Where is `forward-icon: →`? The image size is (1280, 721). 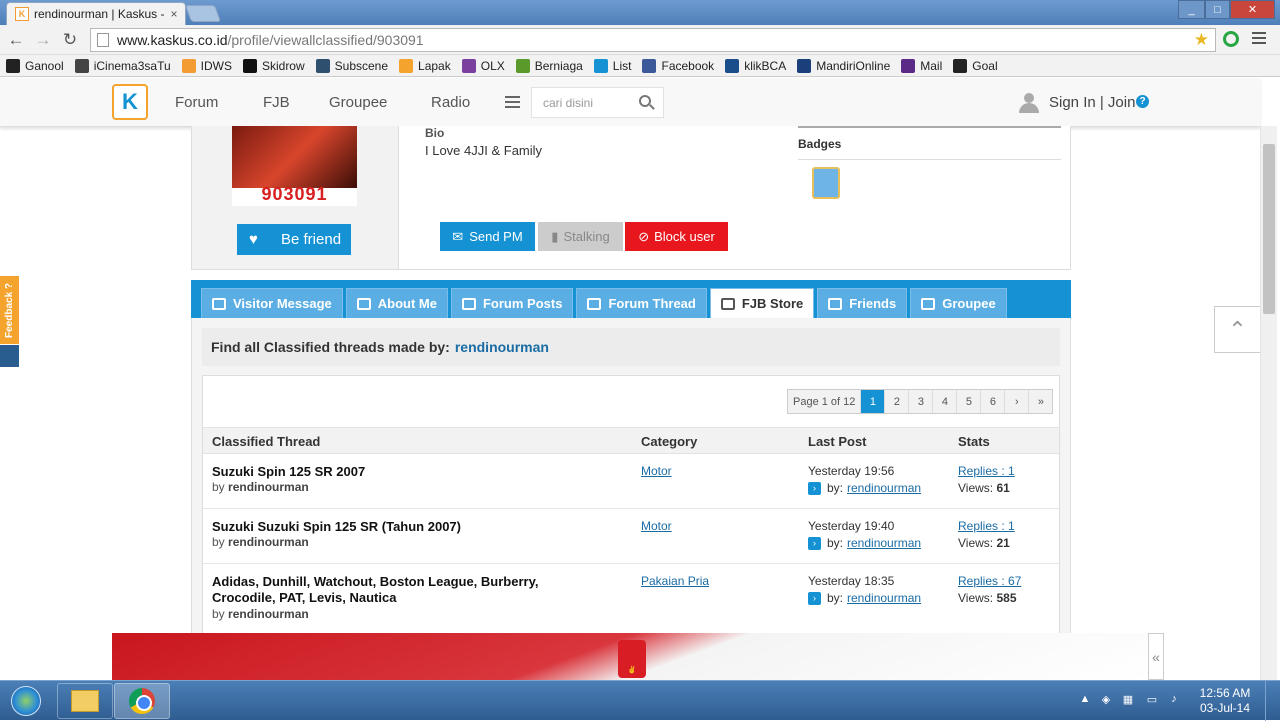
forward-icon: → is located at coordinates (43, 40).